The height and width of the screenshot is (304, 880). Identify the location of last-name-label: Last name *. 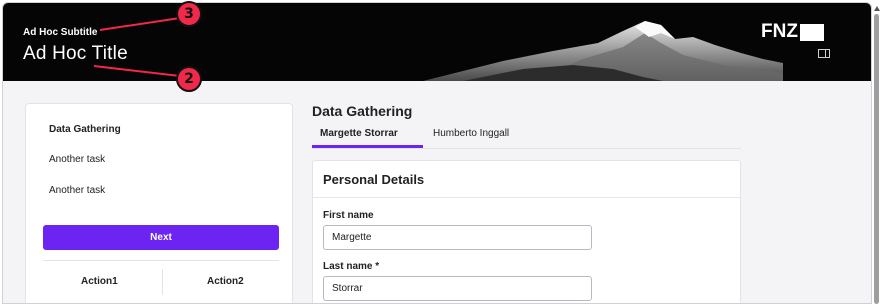
(351, 266).